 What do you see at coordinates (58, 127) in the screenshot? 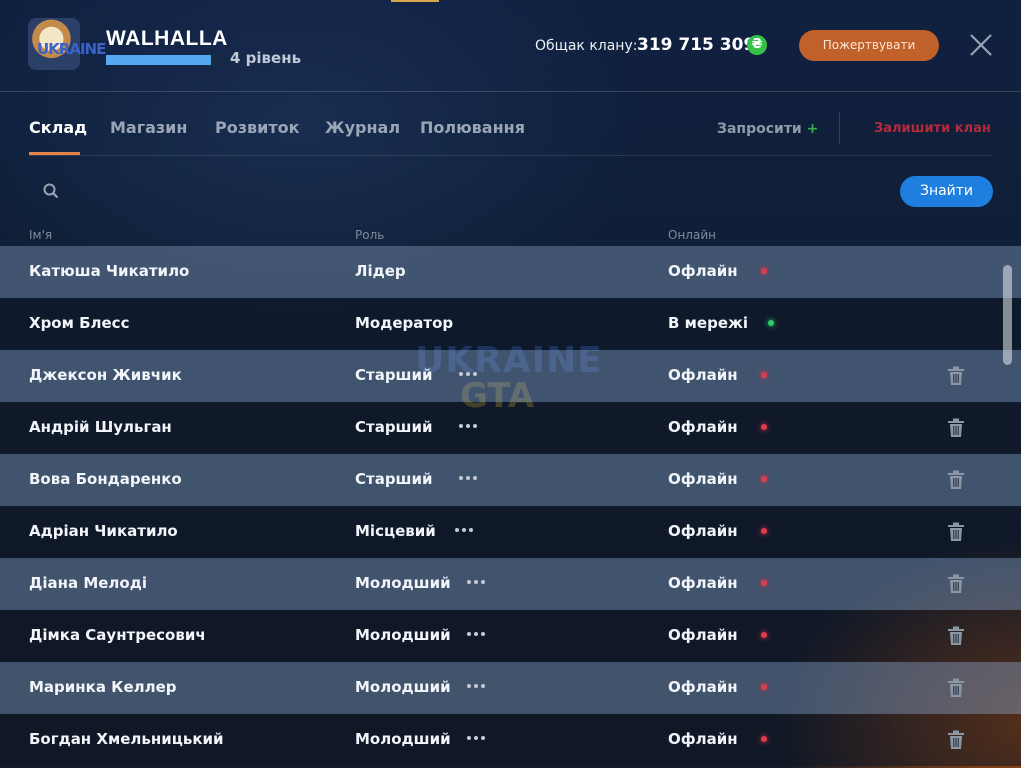
I see `tab-sklad: Склад` at bounding box center [58, 127].